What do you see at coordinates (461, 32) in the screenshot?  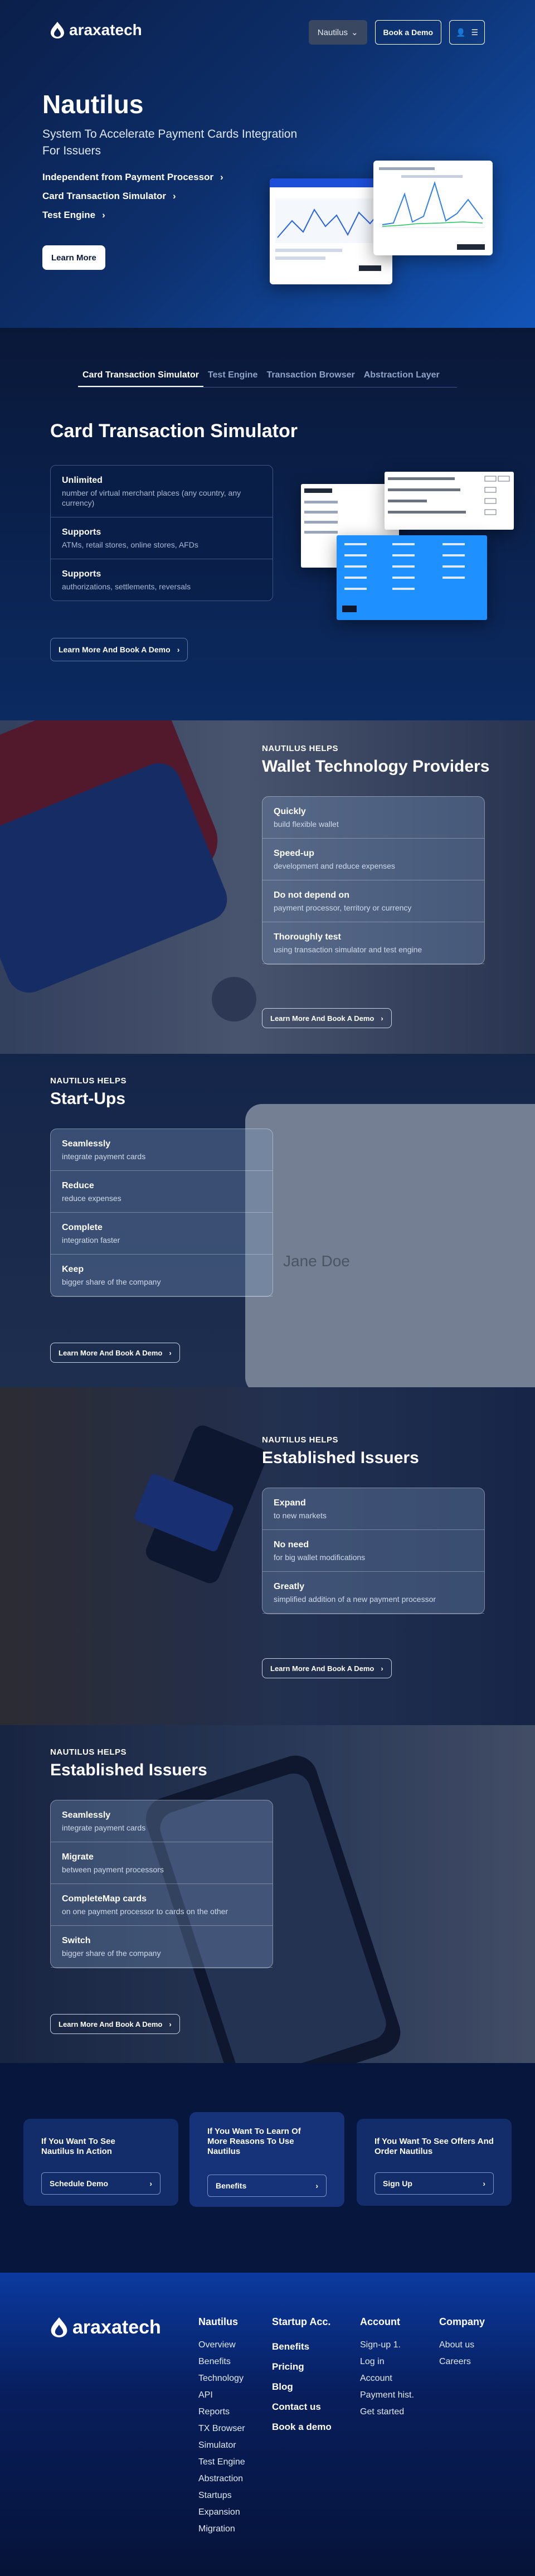 I see `user-icon: 👤` at bounding box center [461, 32].